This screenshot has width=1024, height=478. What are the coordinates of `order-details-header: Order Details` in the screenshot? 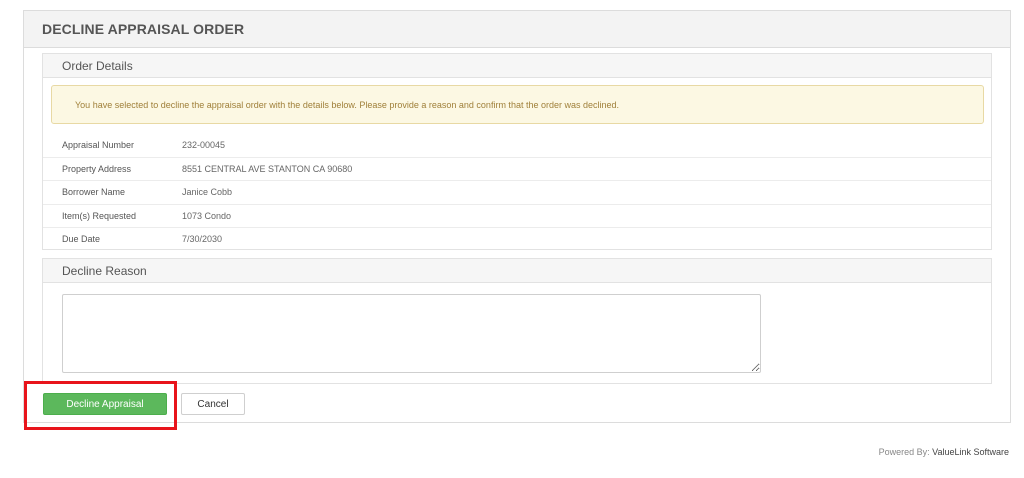 It's located at (517, 66).